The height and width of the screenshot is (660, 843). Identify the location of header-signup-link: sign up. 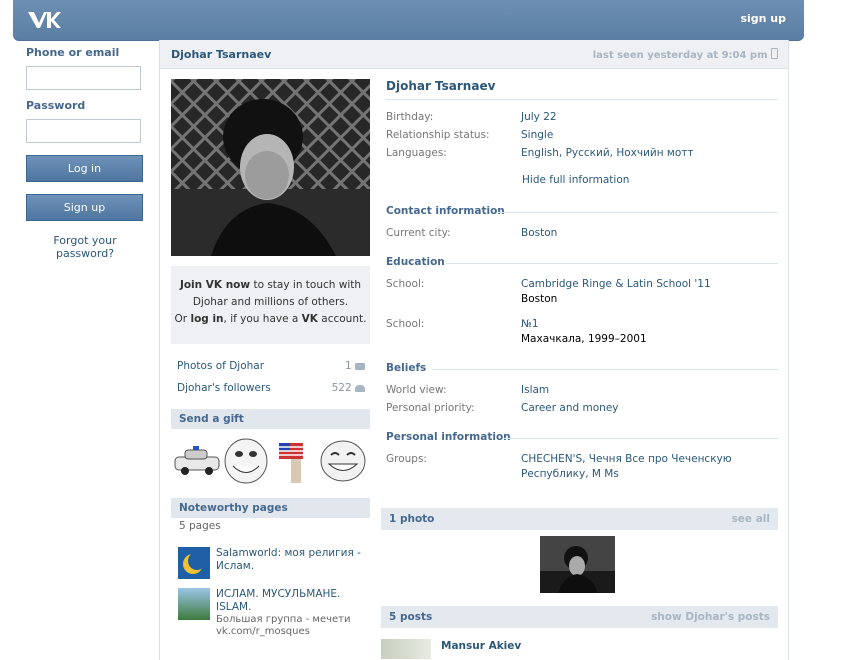
(763, 18).